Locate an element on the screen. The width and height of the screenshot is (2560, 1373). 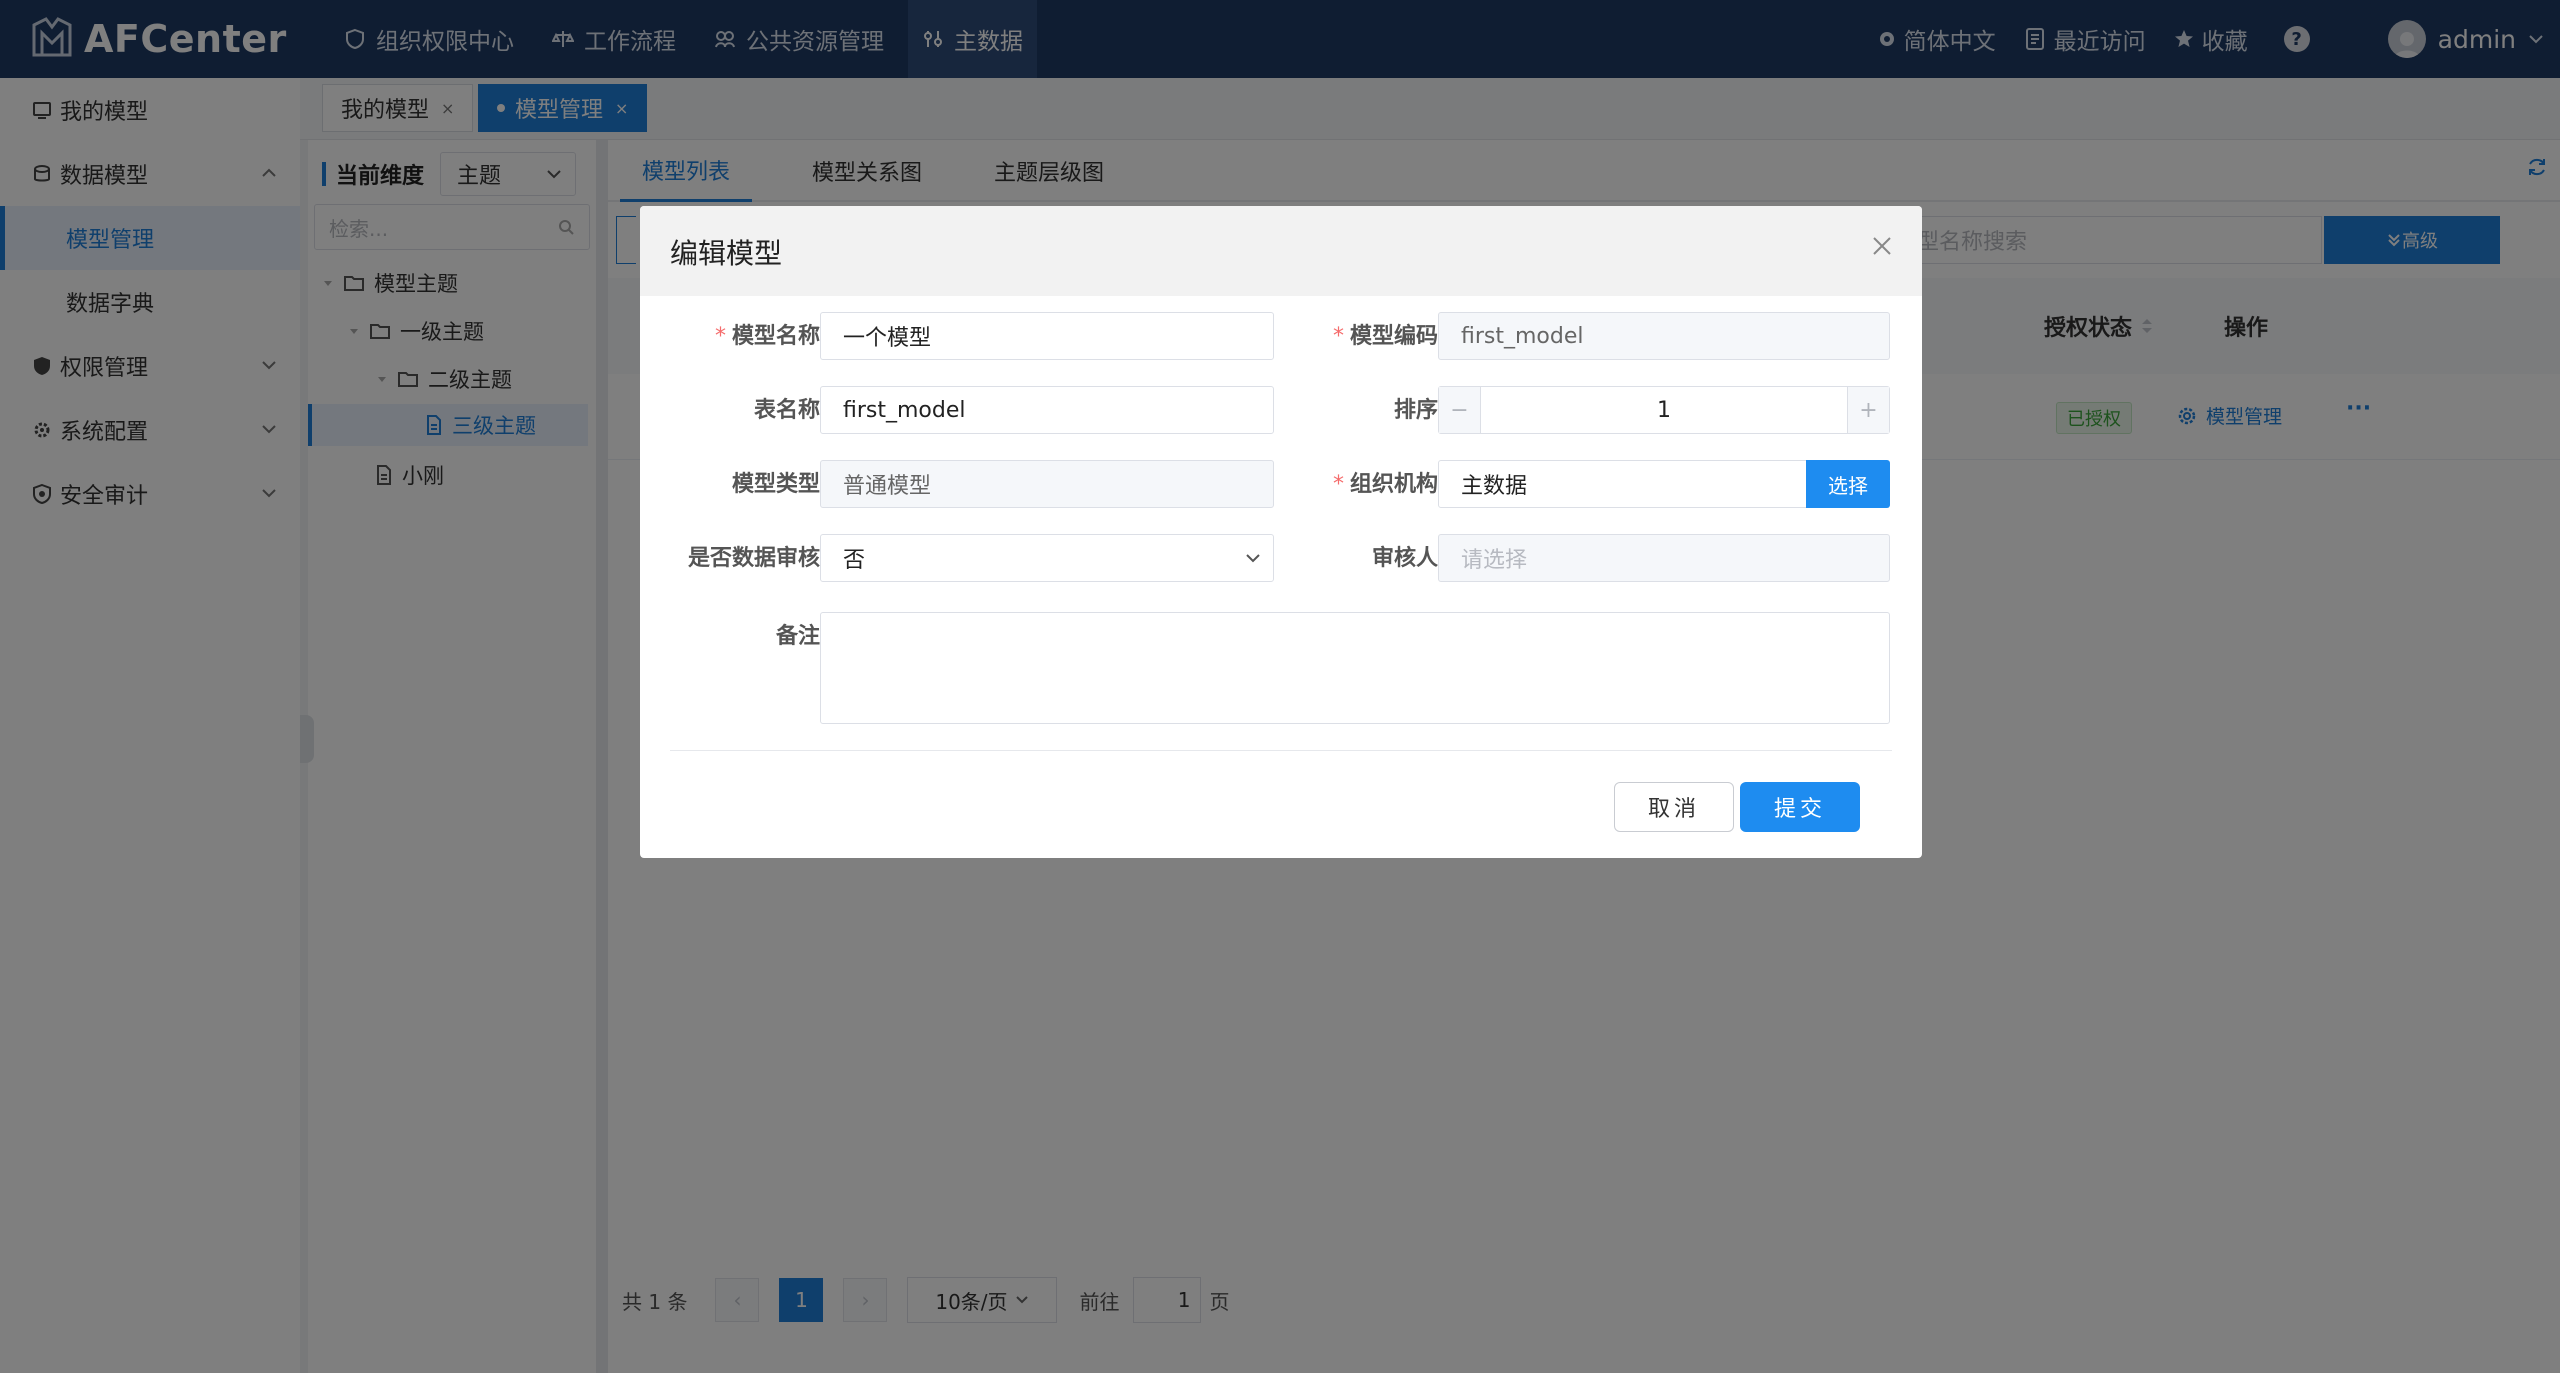
data-review-select: 否 is located at coordinates (1047, 558).